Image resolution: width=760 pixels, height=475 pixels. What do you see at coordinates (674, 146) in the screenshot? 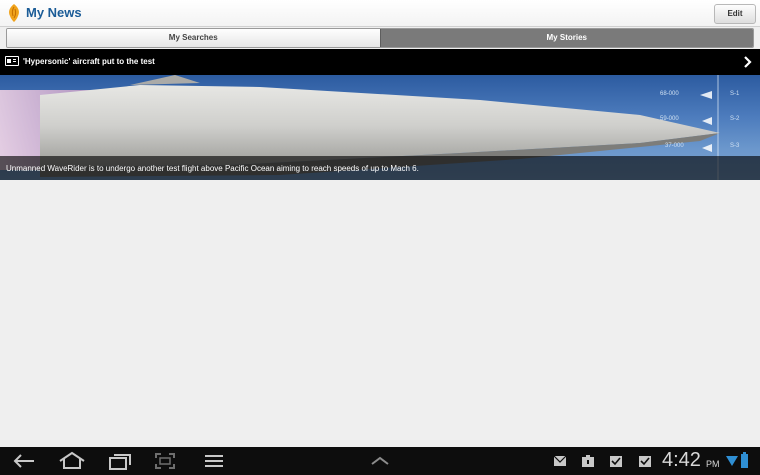
I see `svg-text: 37-000` at bounding box center [674, 146].